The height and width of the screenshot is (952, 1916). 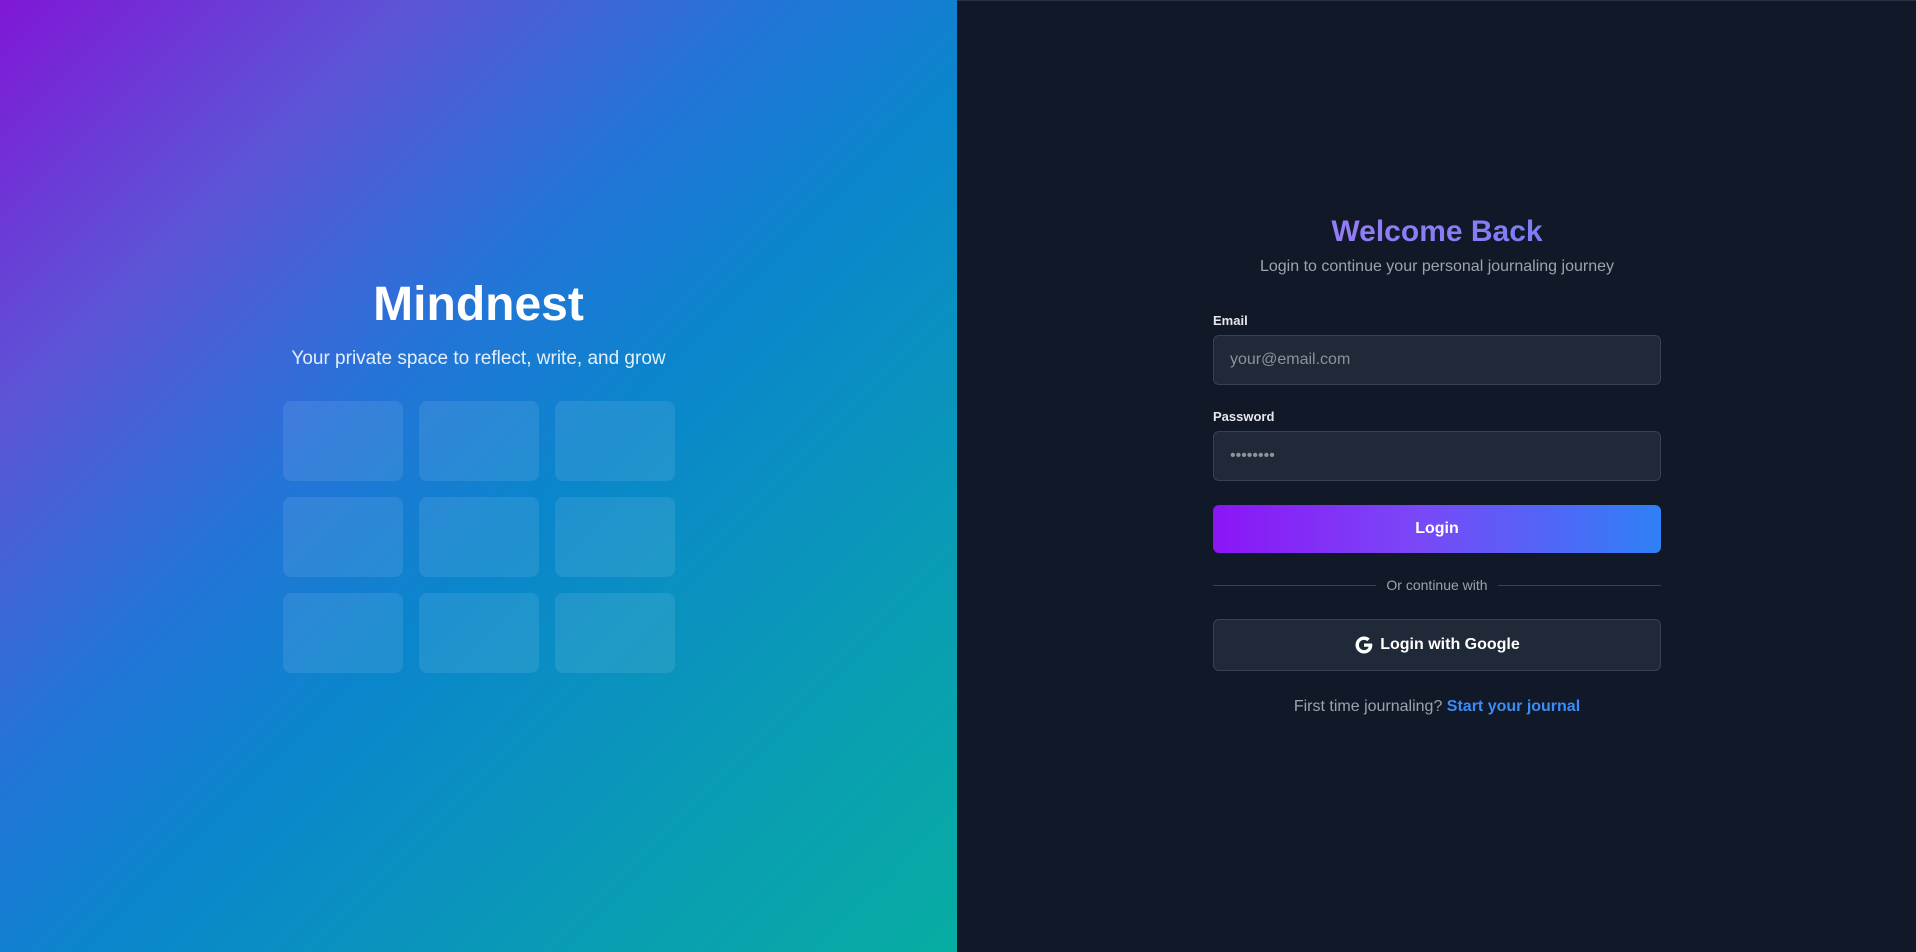 I want to click on decorative-tile-grid, so click(x=478, y=537).